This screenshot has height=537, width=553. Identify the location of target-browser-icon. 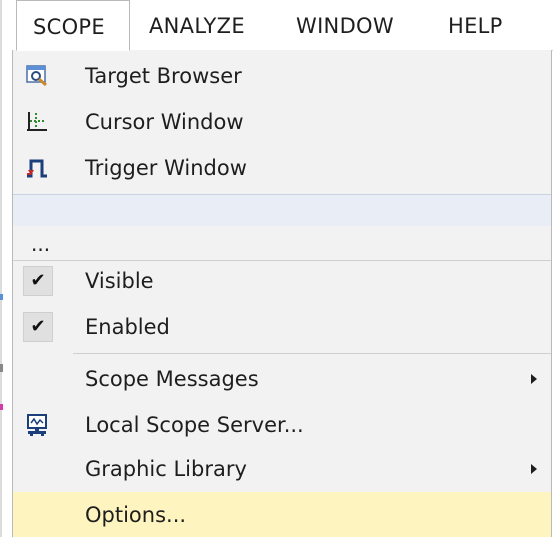
(37, 76).